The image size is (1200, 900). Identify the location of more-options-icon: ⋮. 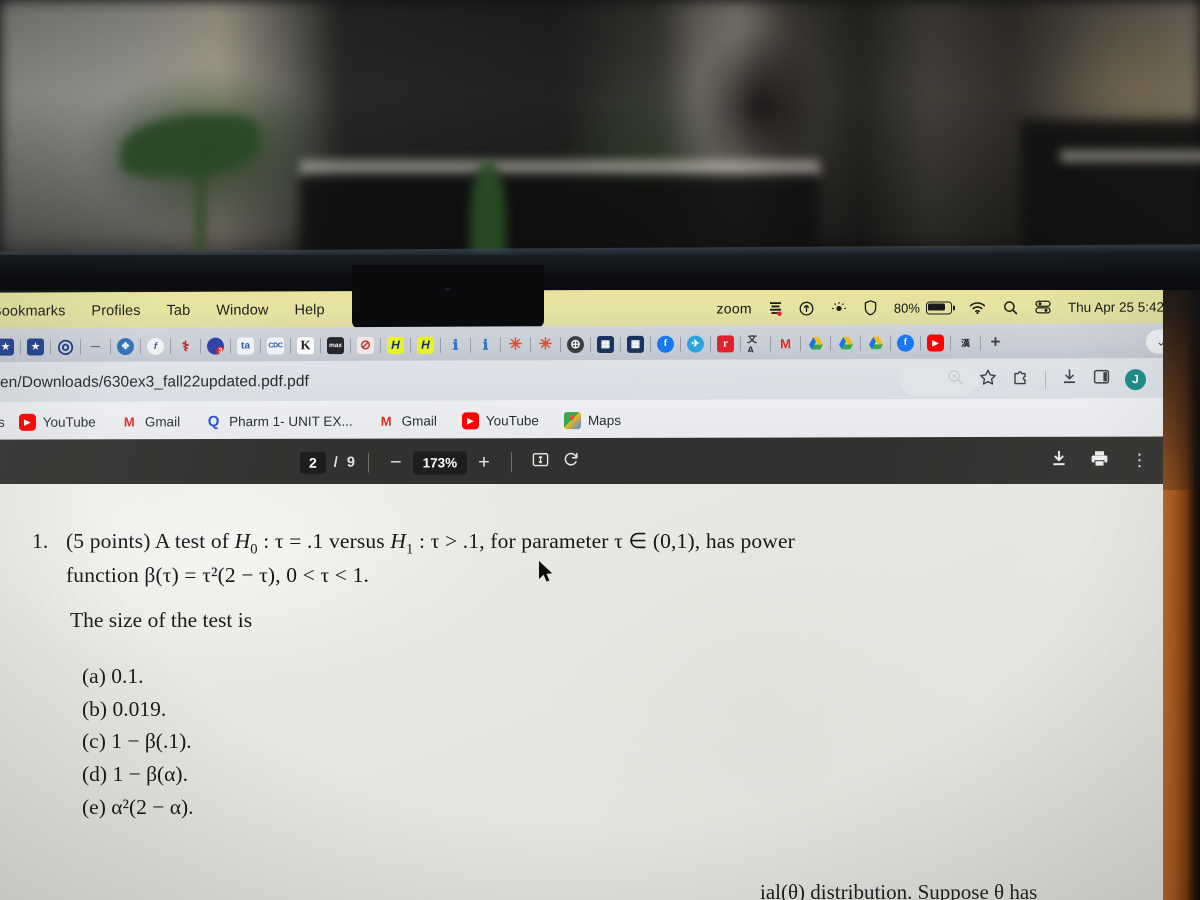
(1139, 460).